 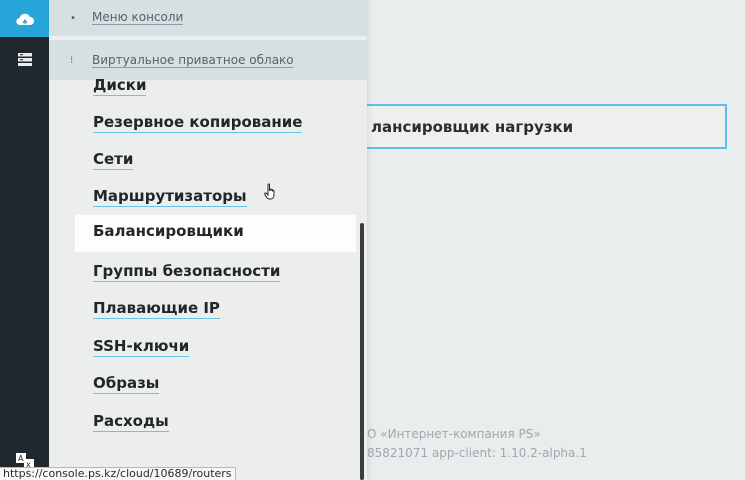 What do you see at coordinates (215, 385) in the screenshot?
I see `menu-item-images: Образы` at bounding box center [215, 385].